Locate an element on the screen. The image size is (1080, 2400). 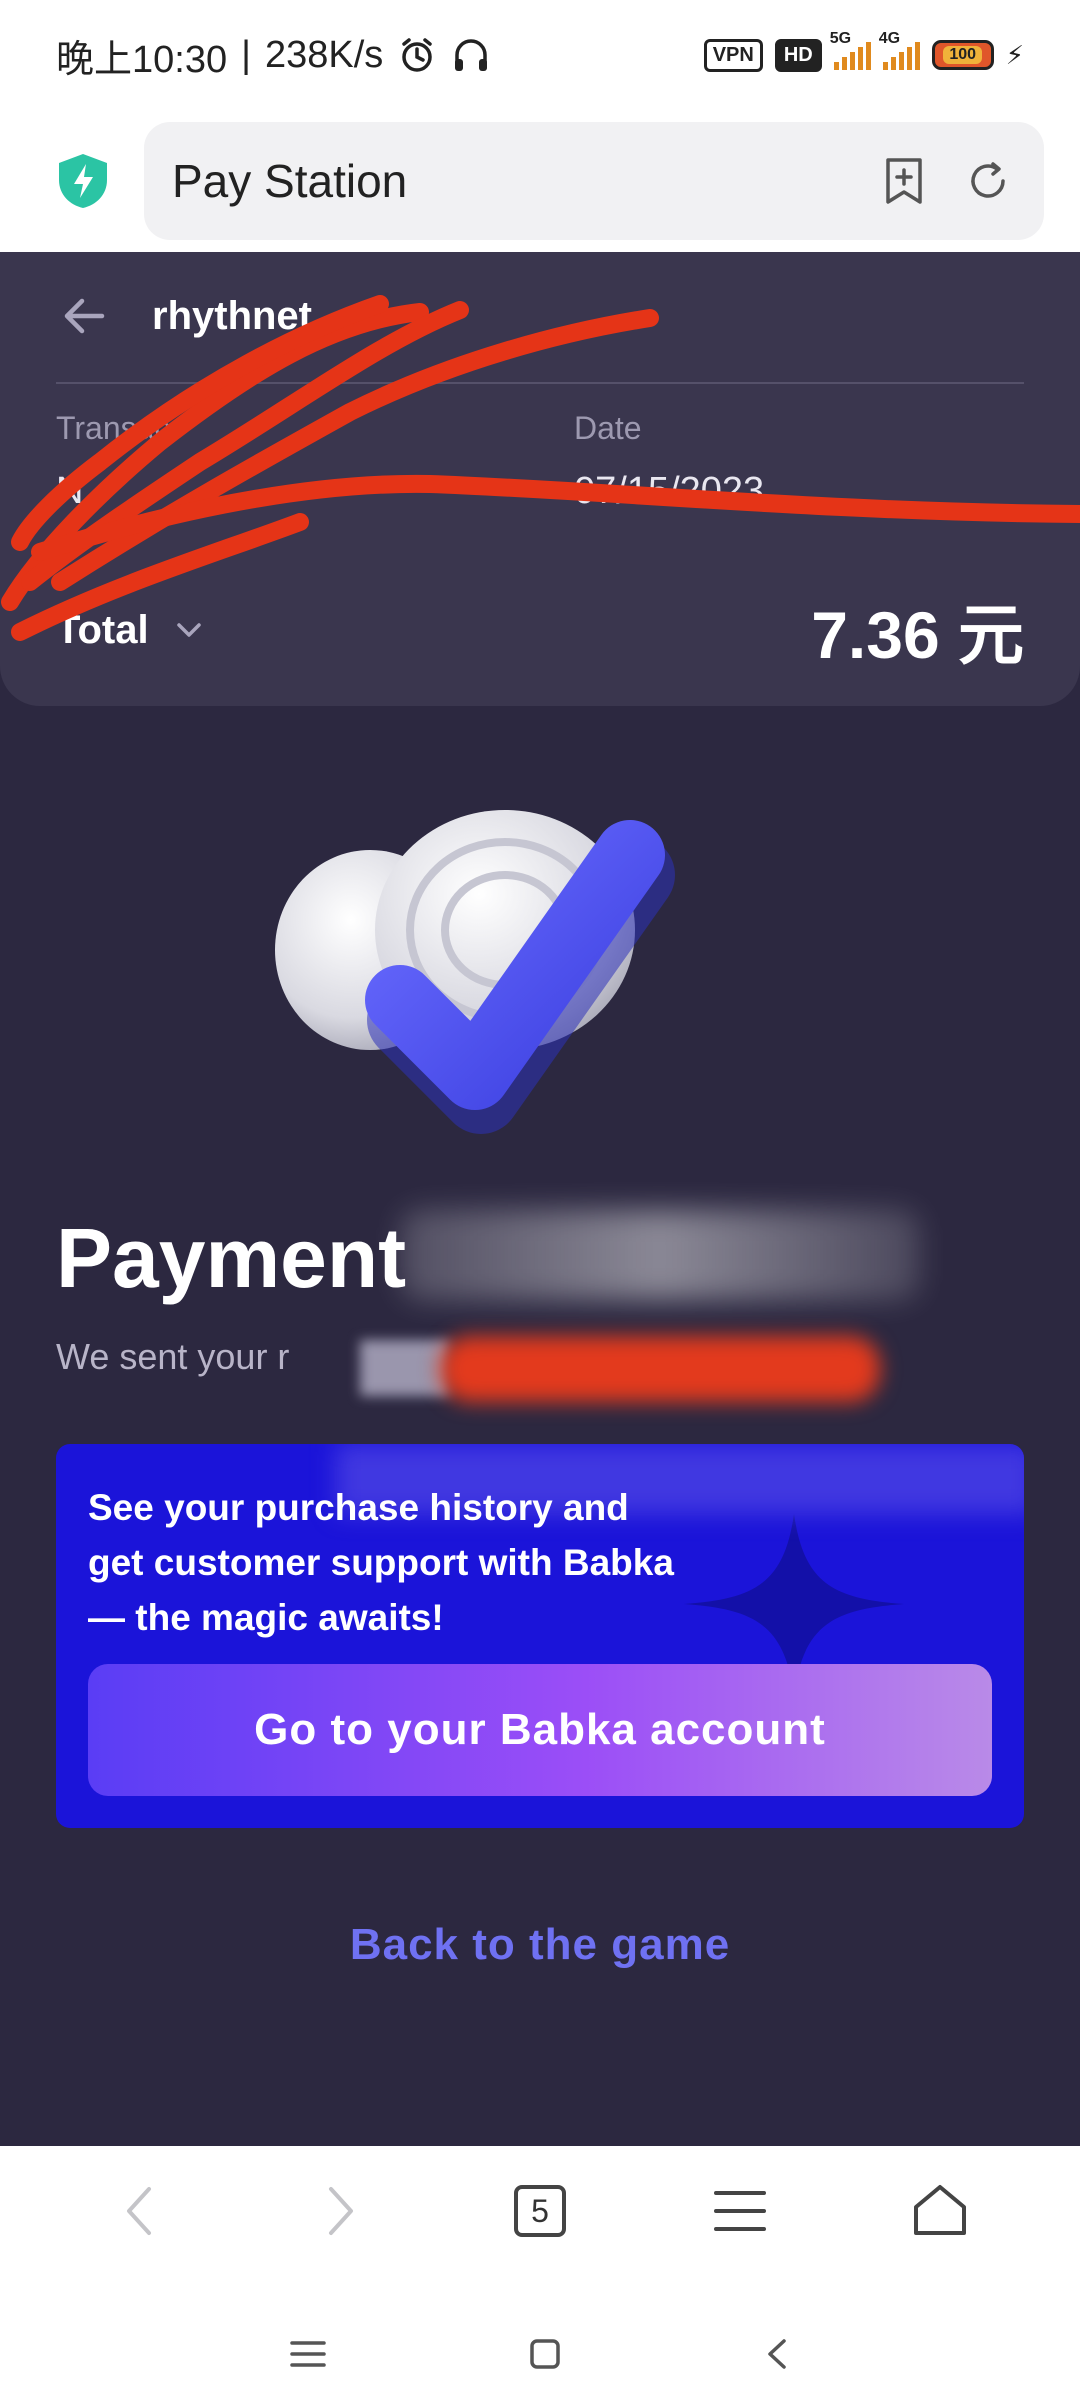
hamburger-menu-icon is located at coordinates (740, 2211).